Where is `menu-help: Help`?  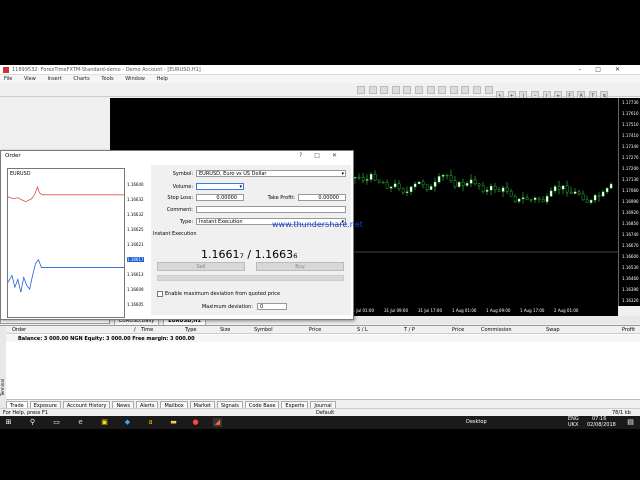
menu-help: Help is located at coordinates (162, 79).